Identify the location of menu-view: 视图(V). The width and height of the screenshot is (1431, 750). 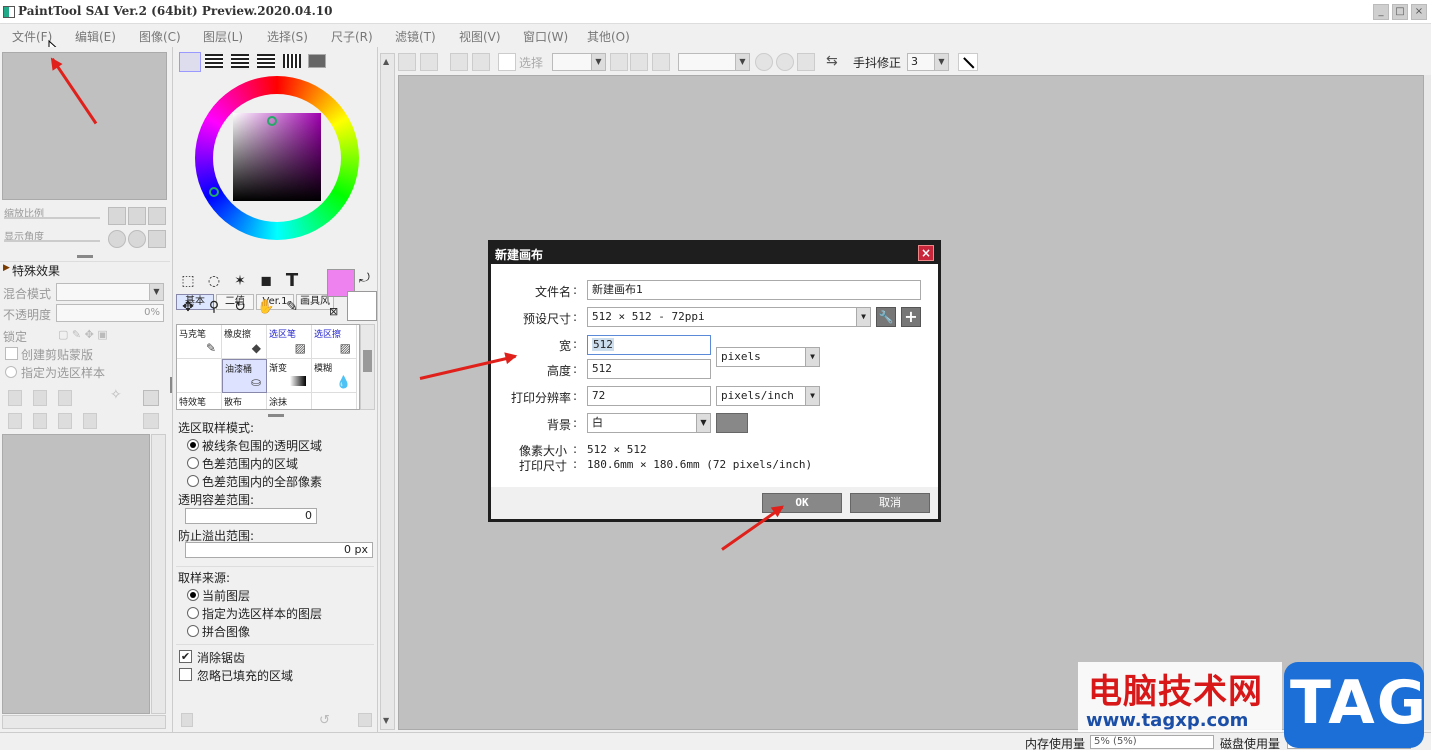
(480, 36).